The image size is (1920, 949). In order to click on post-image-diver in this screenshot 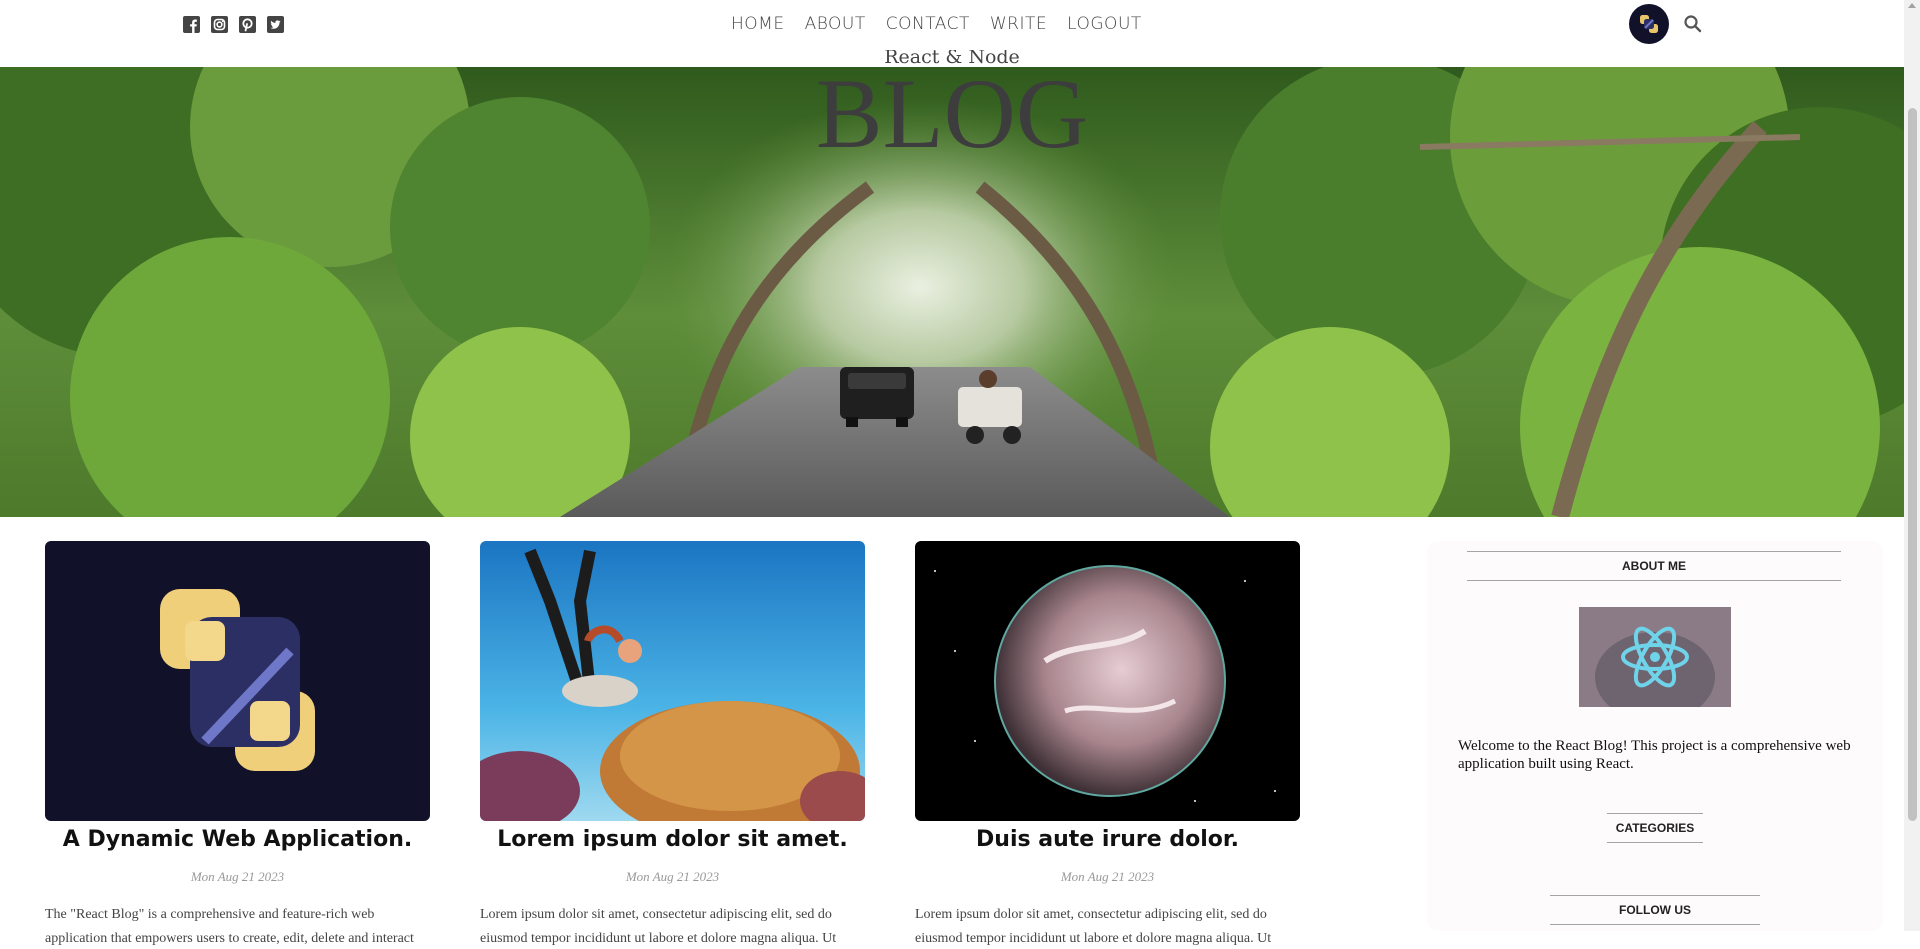, I will do `click(672, 681)`.